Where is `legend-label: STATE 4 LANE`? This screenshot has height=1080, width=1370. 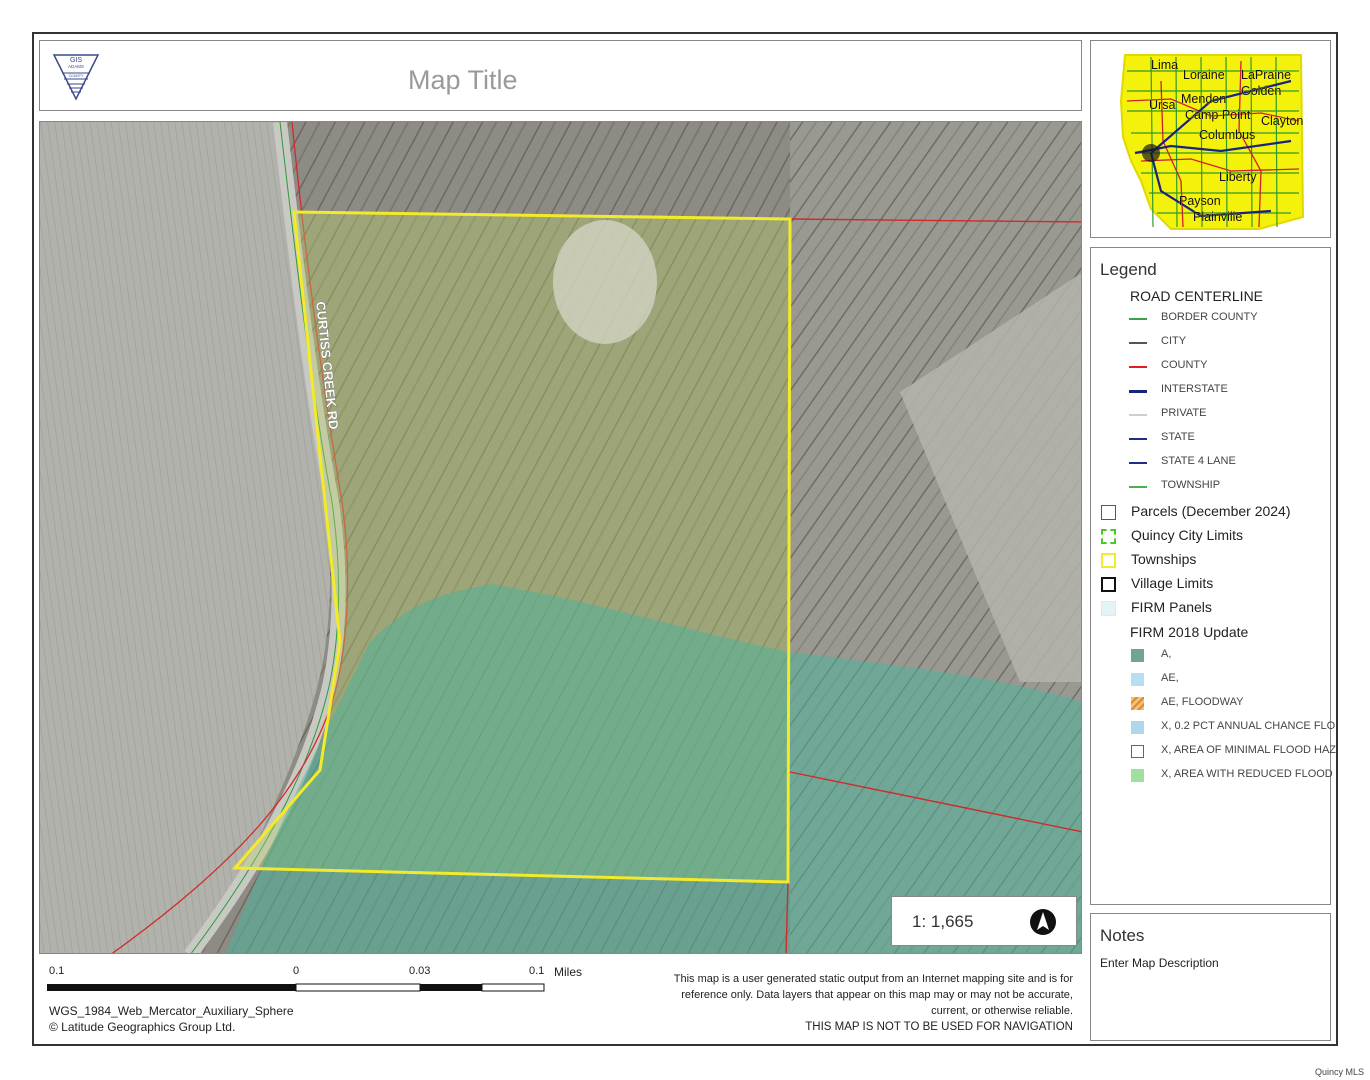 legend-label: STATE 4 LANE is located at coordinates (1198, 461).